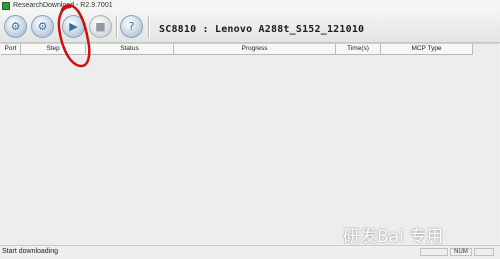 This screenshot has width=500, height=259. Describe the element at coordinates (250, 252) in the screenshot. I see `status-bar: Start downloading NUM` at that location.